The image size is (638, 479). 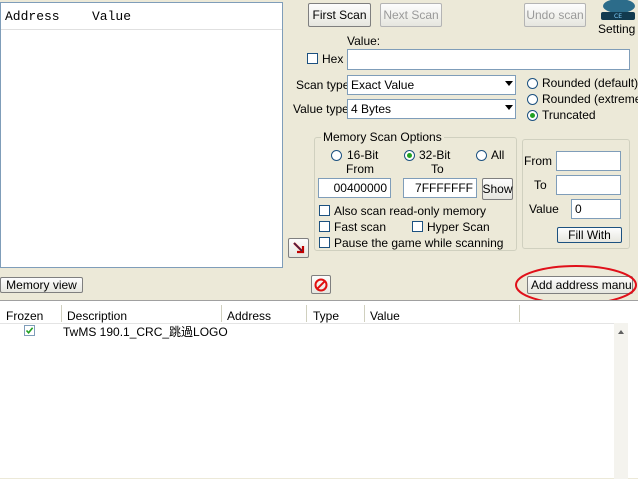 I want to click on fill-from-label: From, so click(x=538, y=161).